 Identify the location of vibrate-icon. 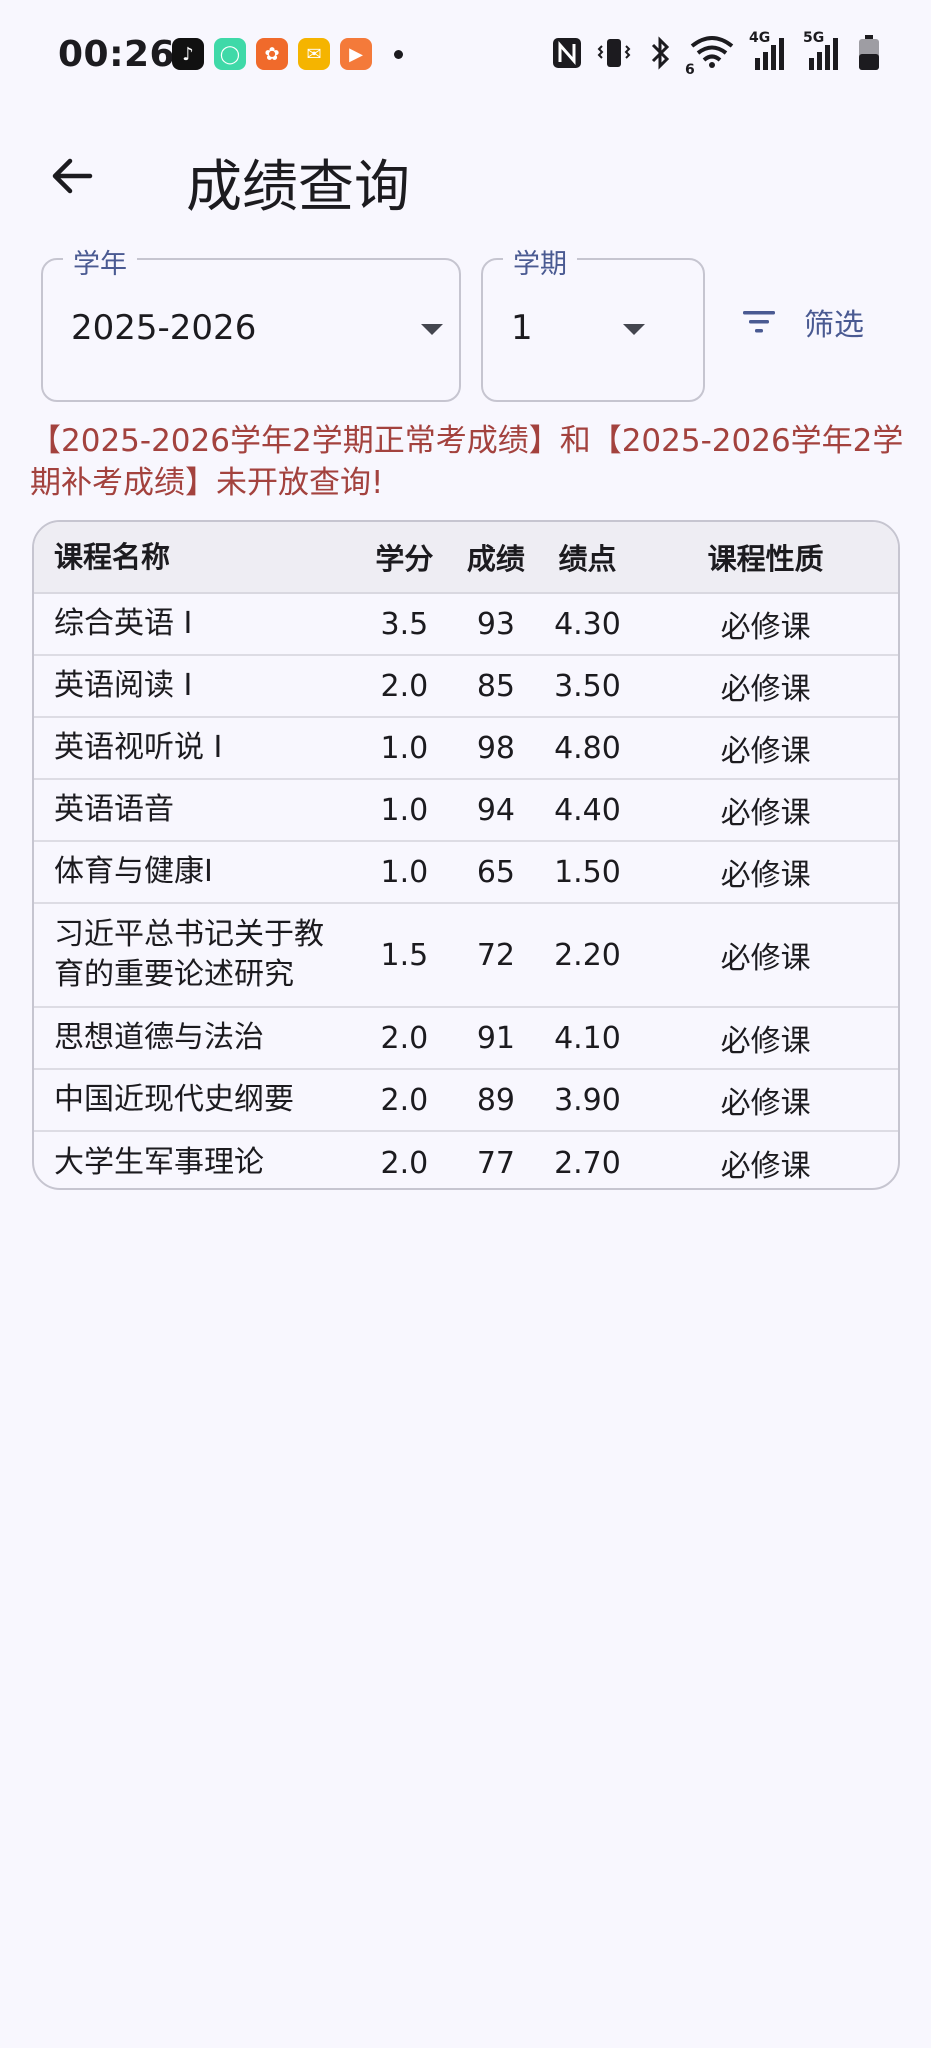
(614, 53).